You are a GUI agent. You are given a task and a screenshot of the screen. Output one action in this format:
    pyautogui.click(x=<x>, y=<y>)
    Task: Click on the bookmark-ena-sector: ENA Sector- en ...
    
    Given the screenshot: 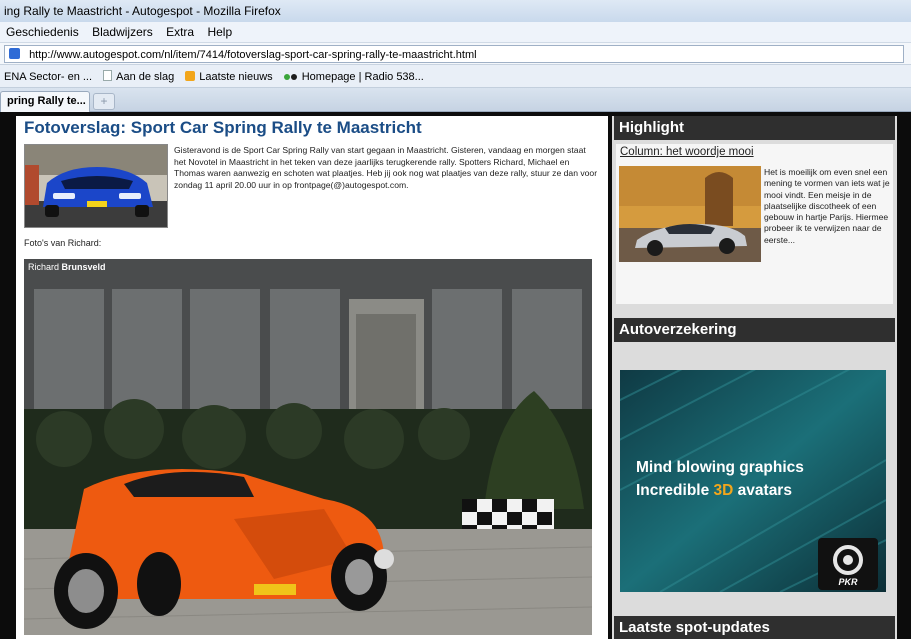 What is the action you would take?
    pyautogui.click(x=48, y=77)
    